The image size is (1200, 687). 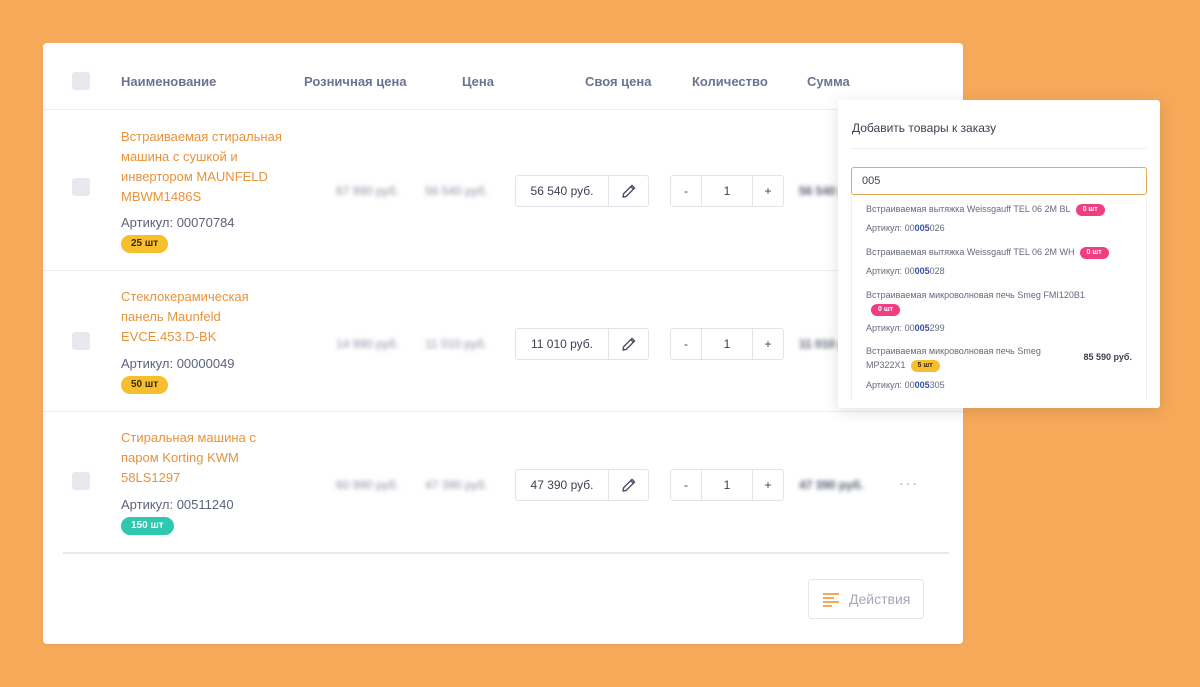 I want to click on stock-badge: 25 шт, so click(x=145, y=244).